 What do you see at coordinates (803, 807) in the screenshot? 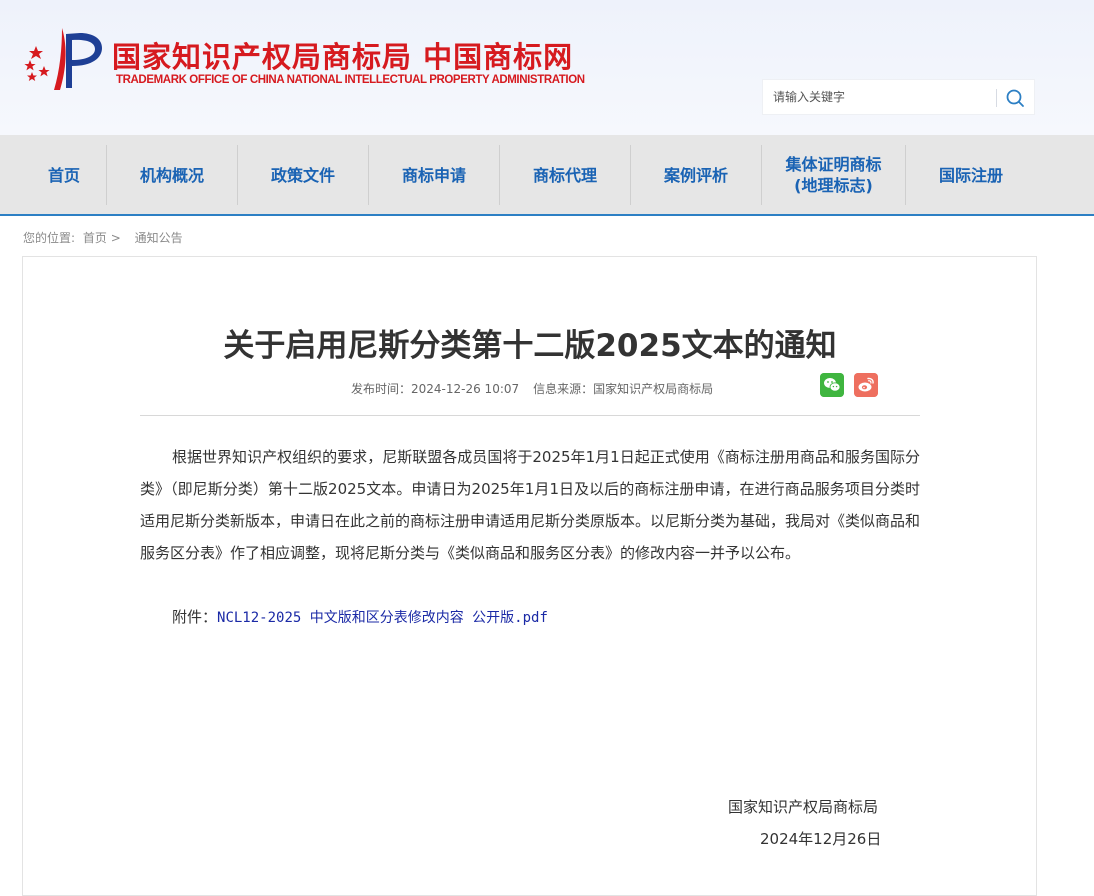
I see `signature-org: 国家知识产权局商标局` at bounding box center [803, 807].